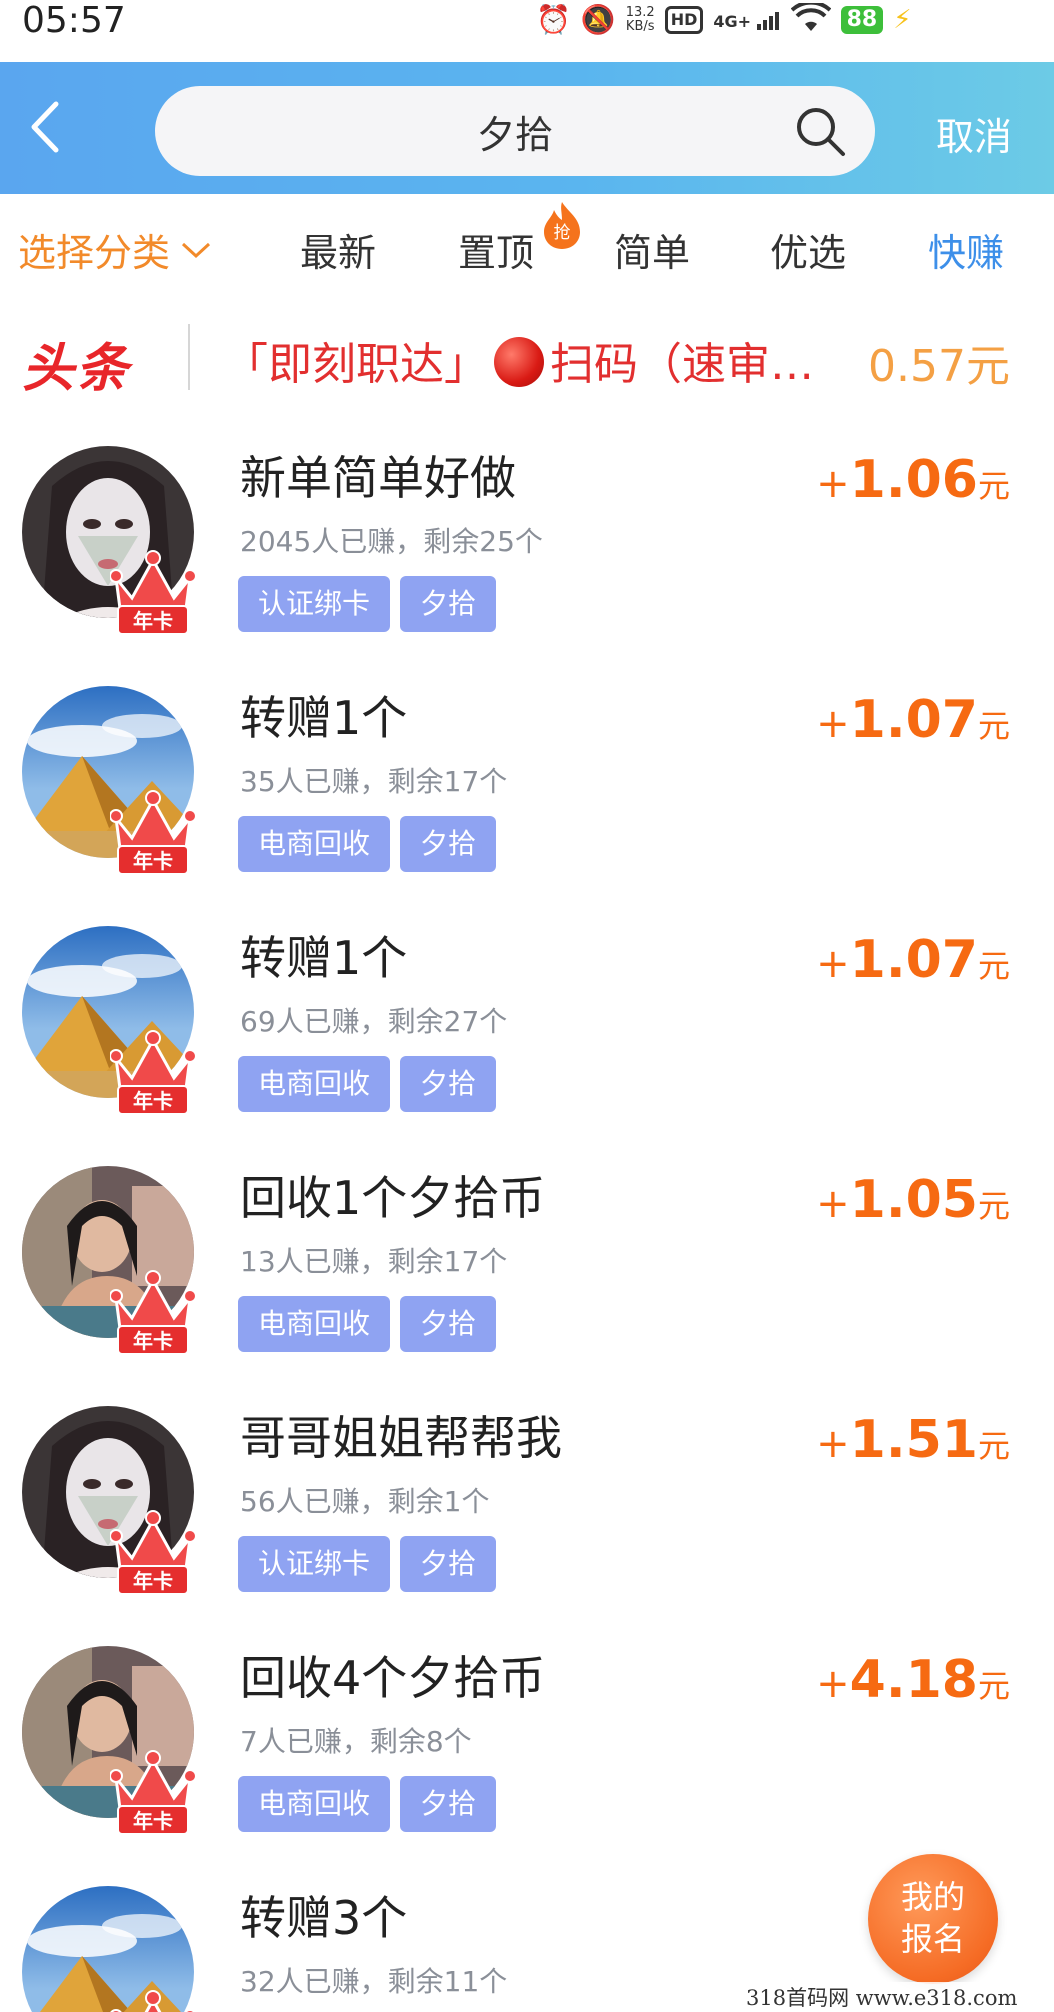  Describe the element at coordinates (913, 480) in the screenshot. I see `reward-amount: 1.06` at that location.